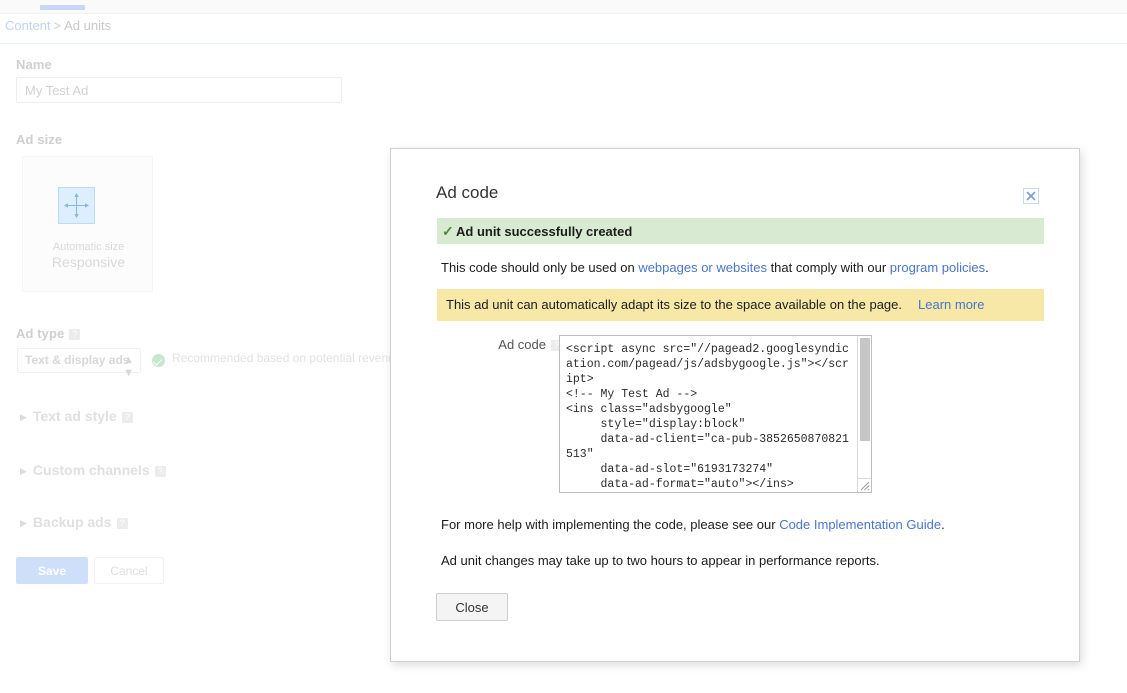 The image size is (1127, 693). I want to click on check-circle-icon, so click(158, 360).